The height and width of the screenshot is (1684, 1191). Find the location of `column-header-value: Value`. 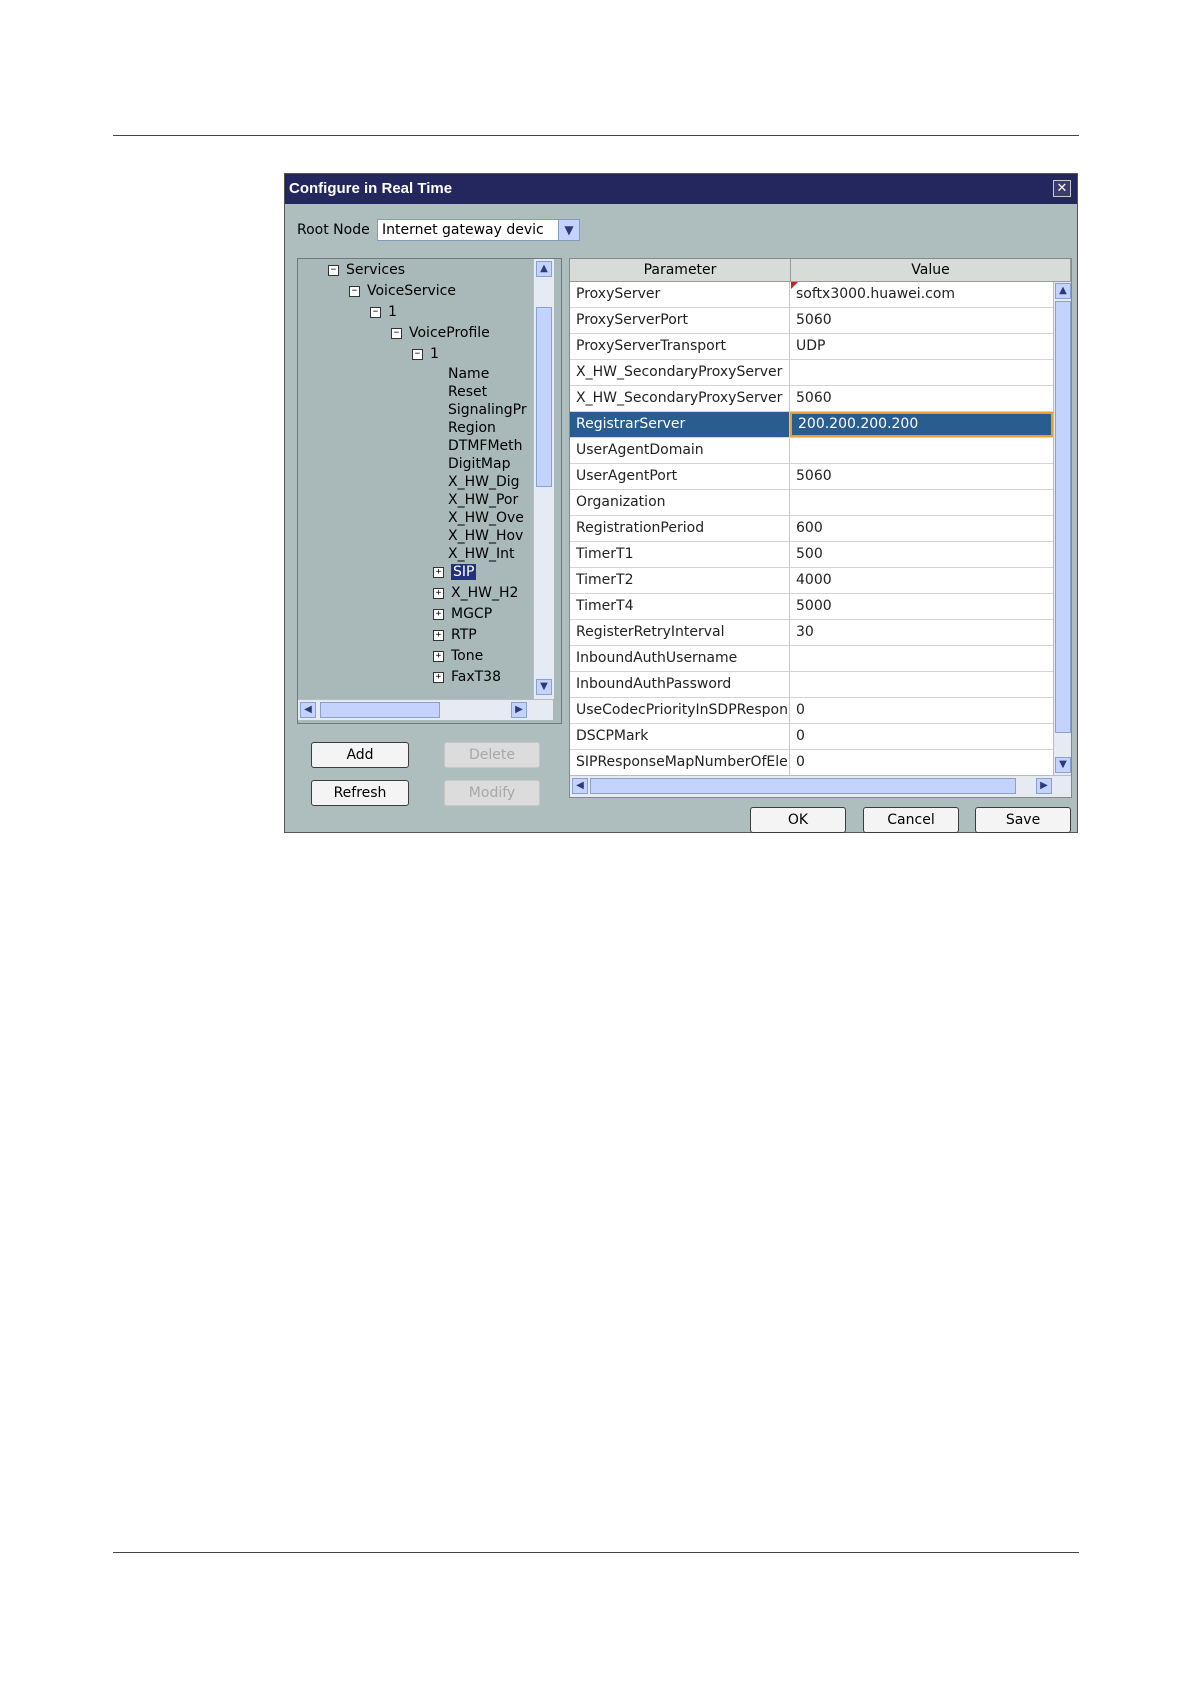

column-header-value: Value is located at coordinates (931, 270).